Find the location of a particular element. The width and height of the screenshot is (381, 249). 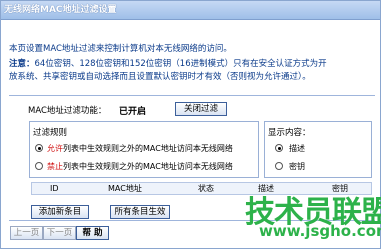

close-filter-button: 关闭过滤 is located at coordinates (201, 109).